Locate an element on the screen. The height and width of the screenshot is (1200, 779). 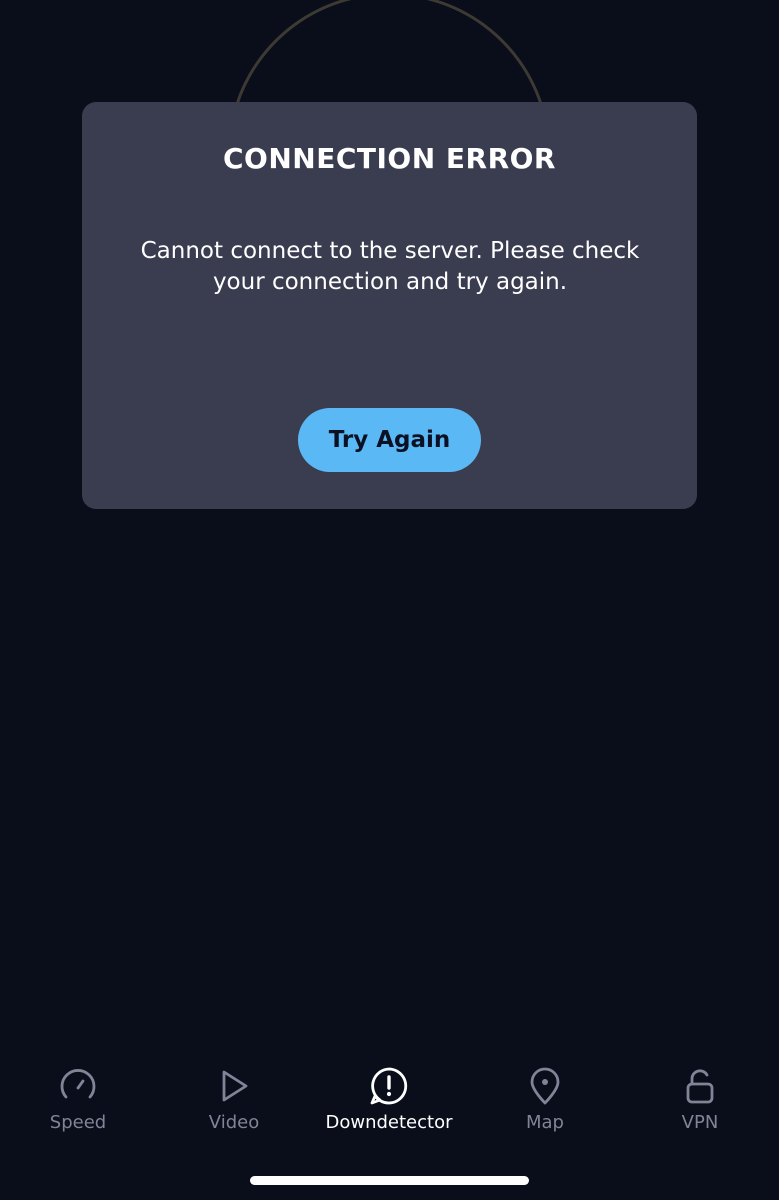
try-again-button: Try Again is located at coordinates (389, 440).